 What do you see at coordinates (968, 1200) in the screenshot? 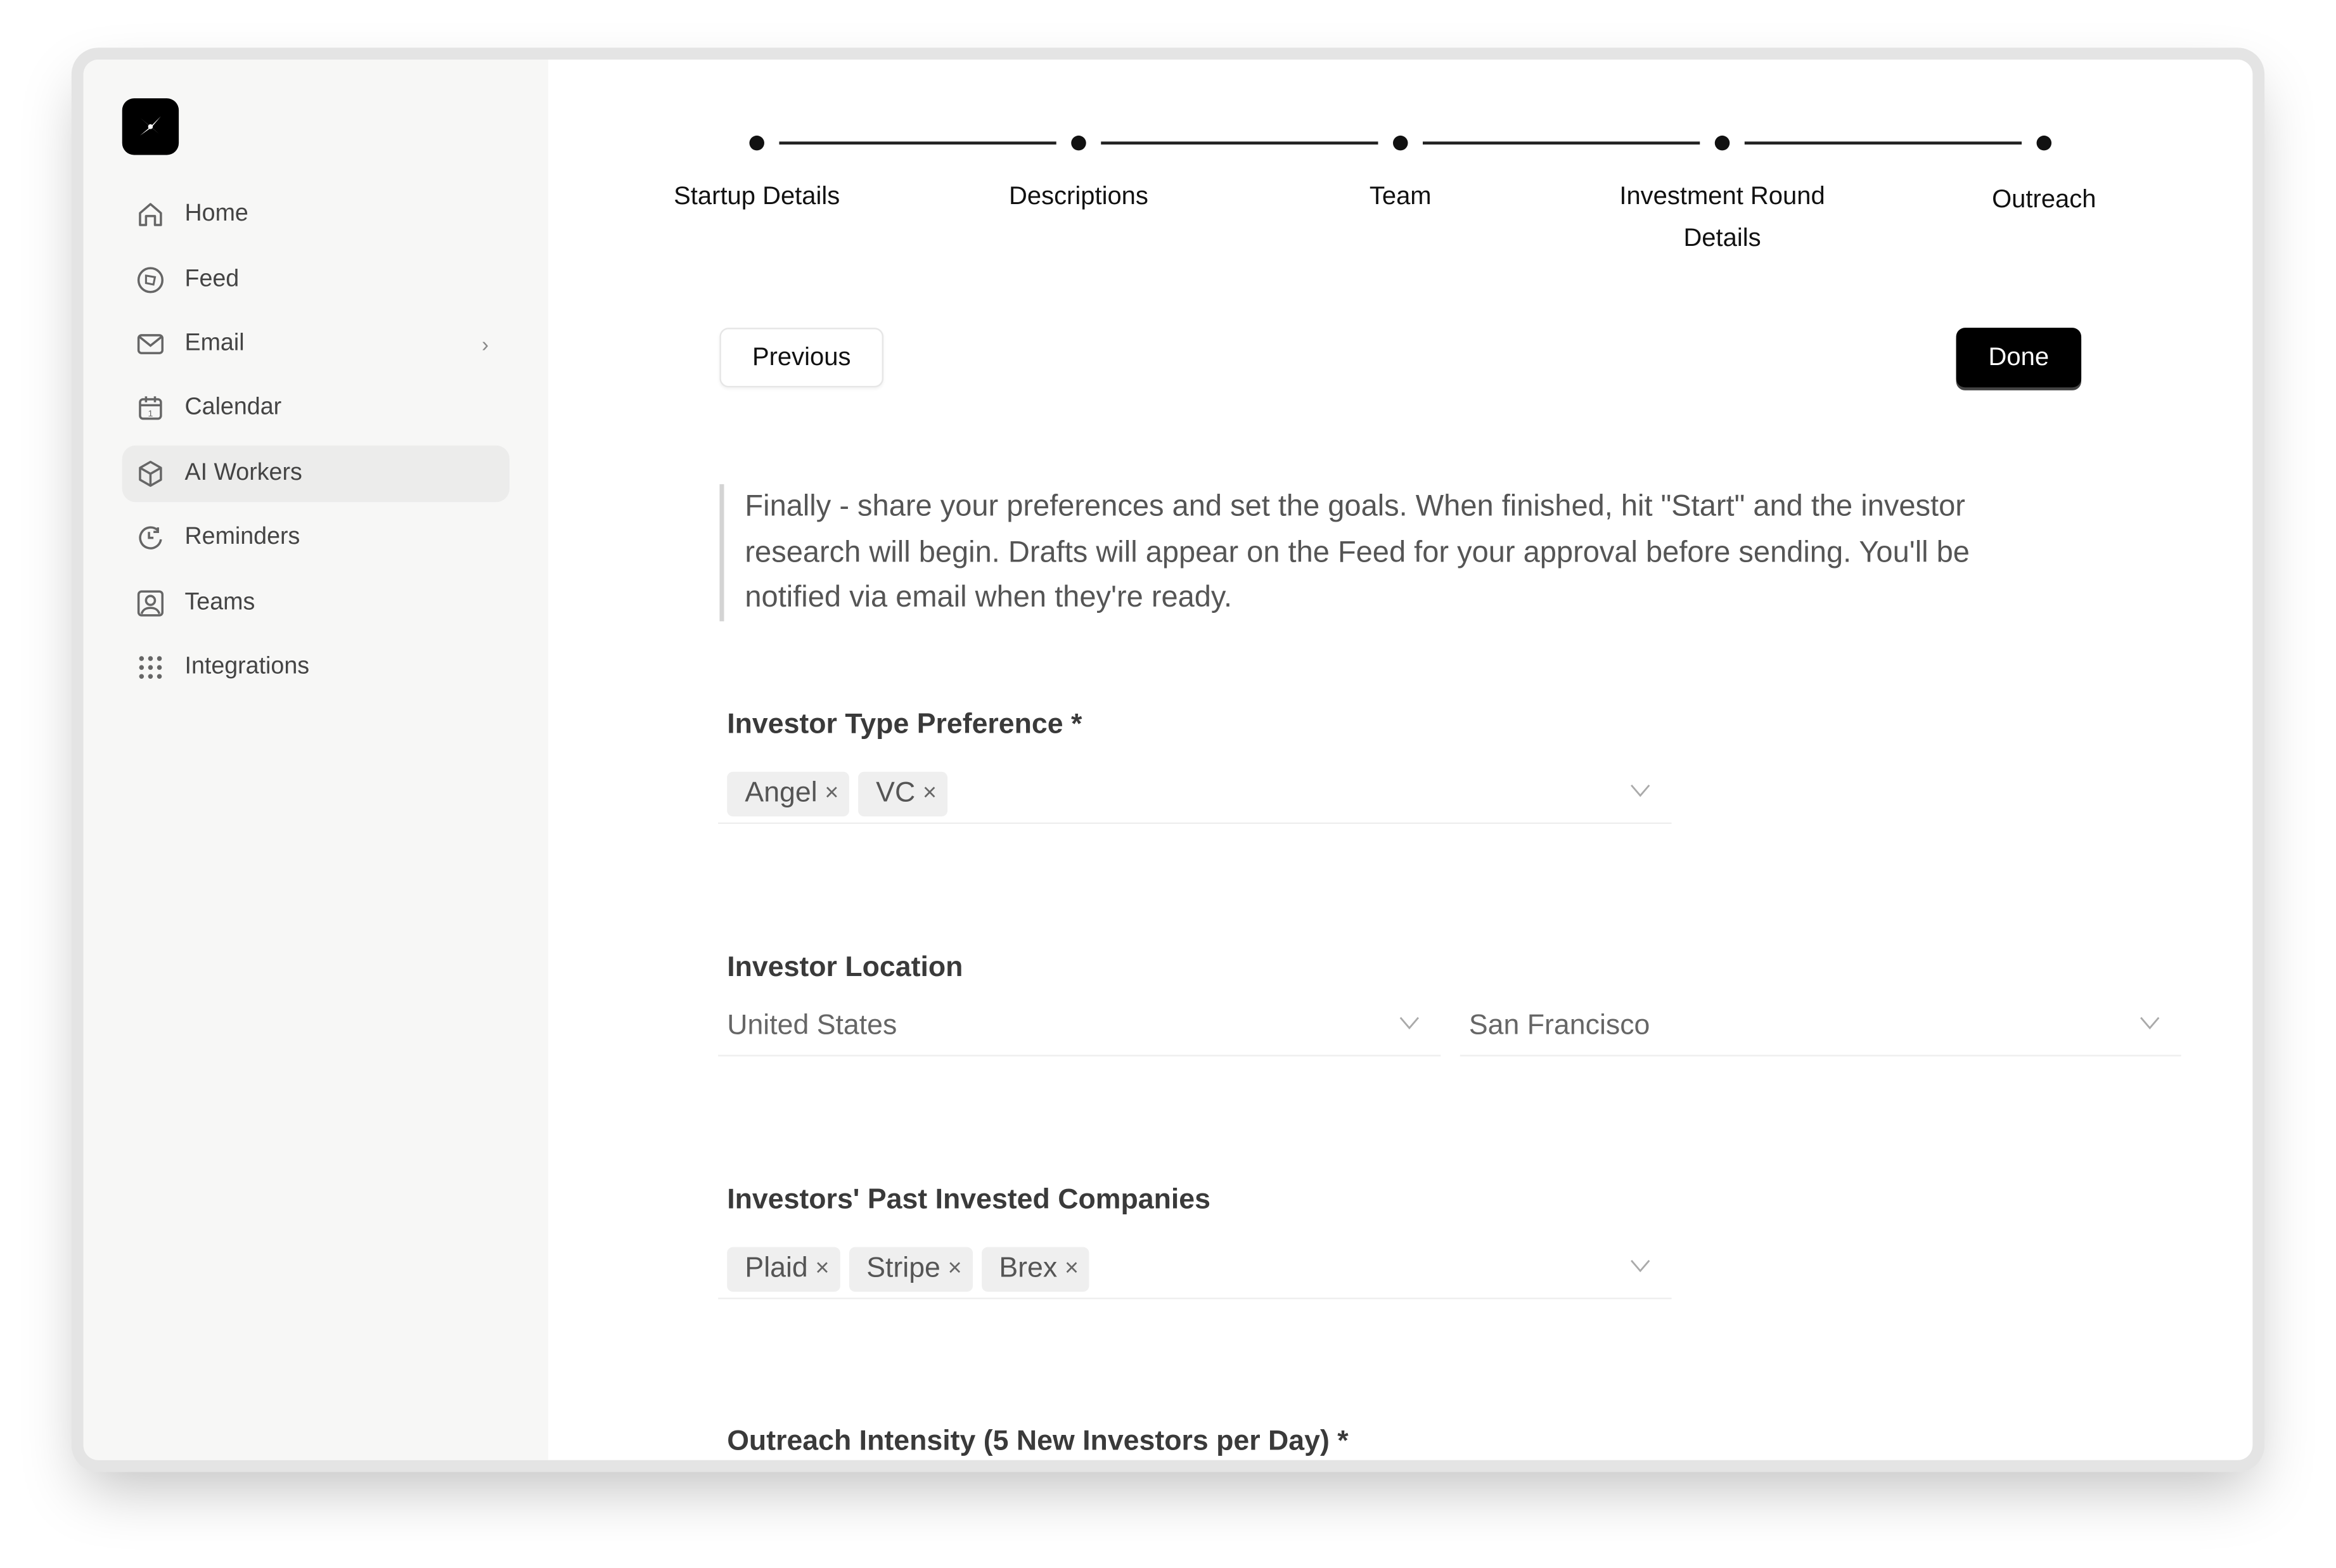
I see `past-companies-label: Investors' Past Invested Companies` at bounding box center [968, 1200].